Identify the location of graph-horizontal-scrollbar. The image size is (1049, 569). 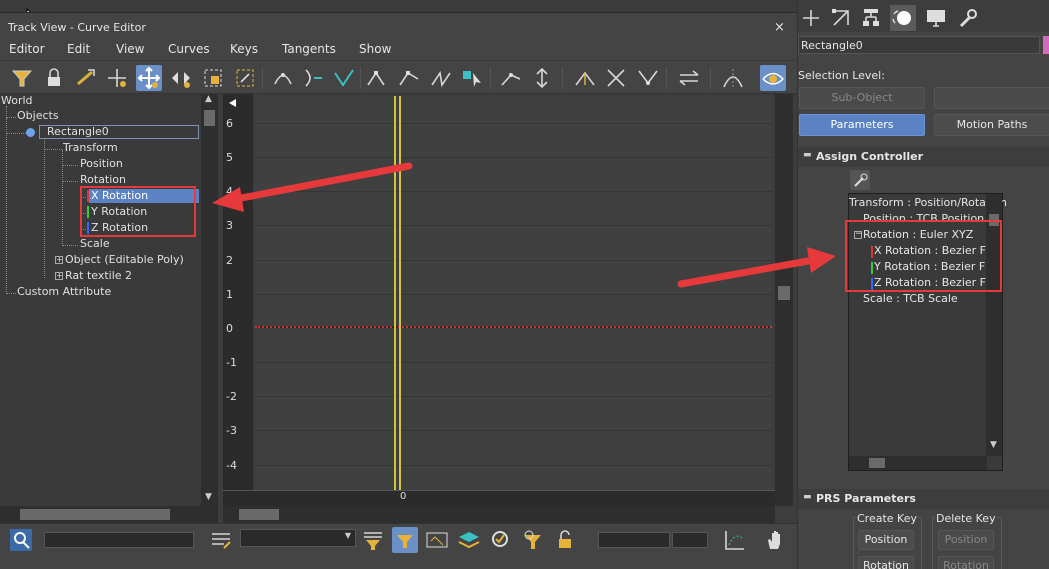
(499, 514).